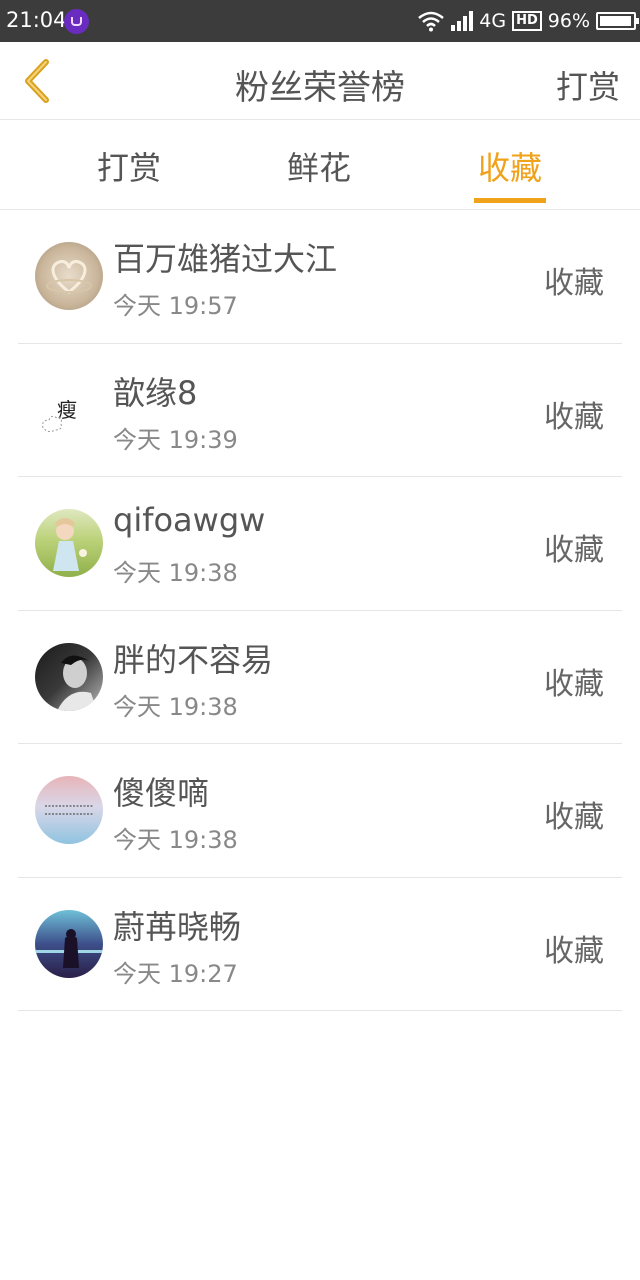  What do you see at coordinates (175, 439) in the screenshot?
I see `fan-time: 今天 19:39` at bounding box center [175, 439].